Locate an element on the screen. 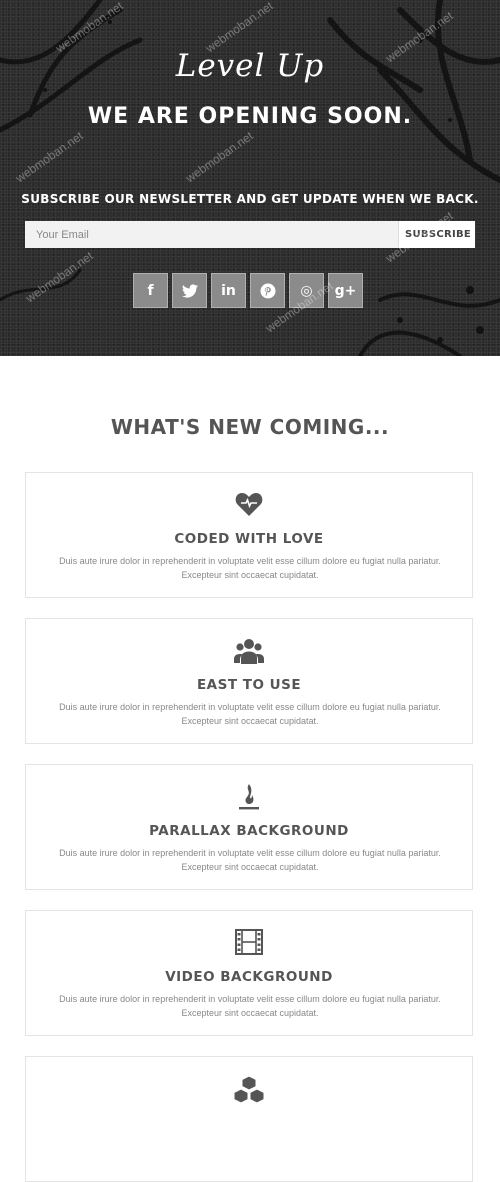 This screenshot has height=1182, width=500. social-links: f in ◎ g+ is located at coordinates (248, 290).